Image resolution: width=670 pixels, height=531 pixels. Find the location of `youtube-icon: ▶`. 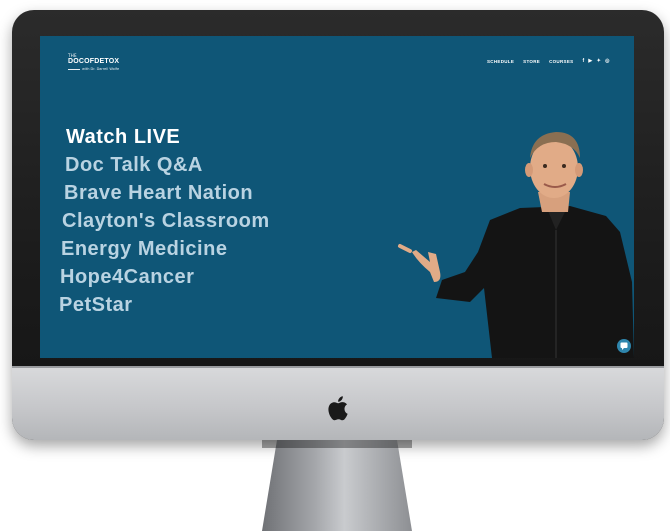

youtube-icon: ▶ is located at coordinates (590, 61).